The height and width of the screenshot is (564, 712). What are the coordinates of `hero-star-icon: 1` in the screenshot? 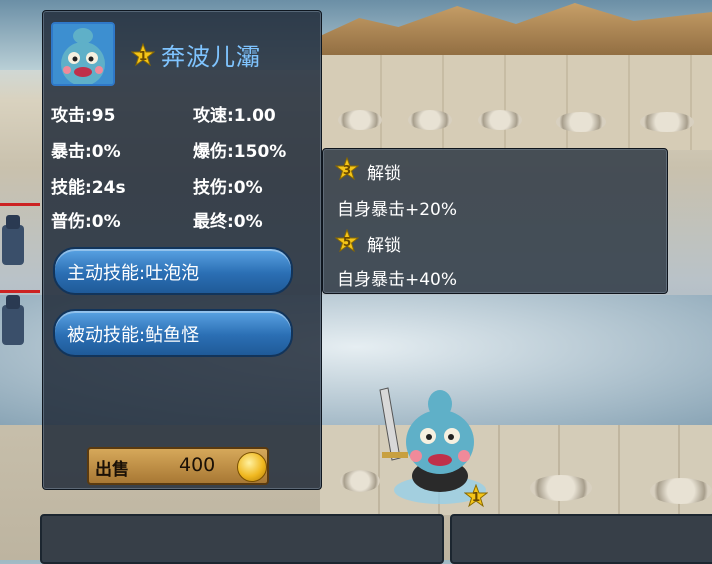 It's located at (143, 54).